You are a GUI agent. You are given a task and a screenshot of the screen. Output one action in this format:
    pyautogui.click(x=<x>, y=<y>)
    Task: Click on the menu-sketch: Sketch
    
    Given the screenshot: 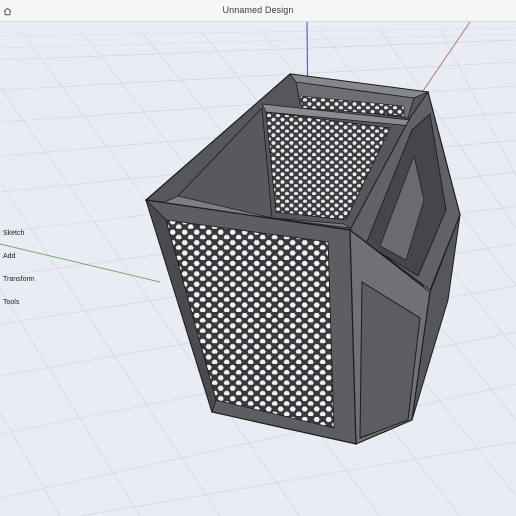 What is the action you would take?
    pyautogui.click(x=13, y=233)
    